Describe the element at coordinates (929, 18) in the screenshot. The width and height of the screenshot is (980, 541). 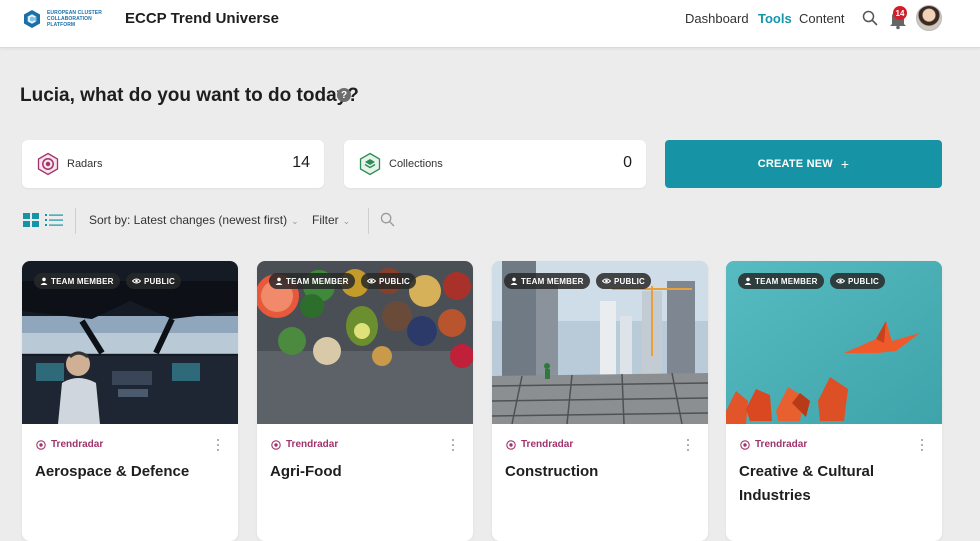
I see `user-avatar` at that location.